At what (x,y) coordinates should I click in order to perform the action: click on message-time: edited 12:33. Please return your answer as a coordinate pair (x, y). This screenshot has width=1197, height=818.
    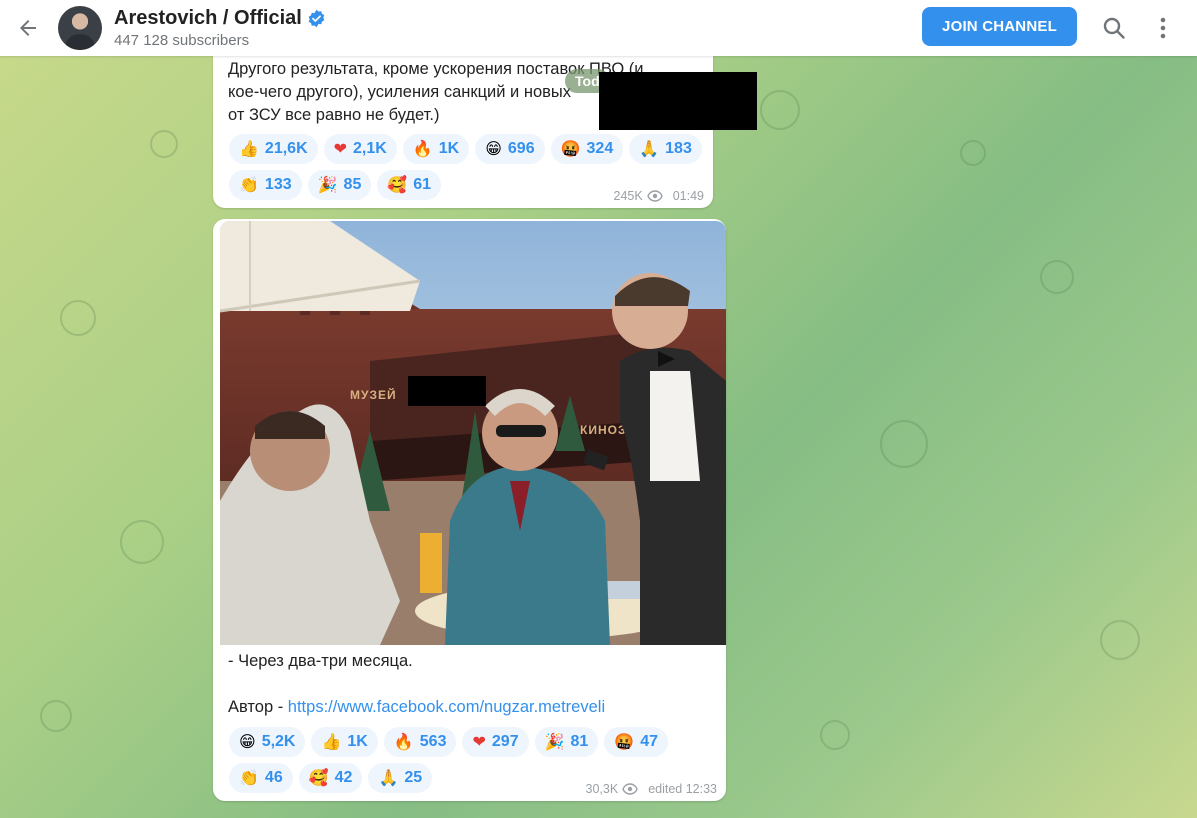
    Looking at the image, I should click on (682, 789).